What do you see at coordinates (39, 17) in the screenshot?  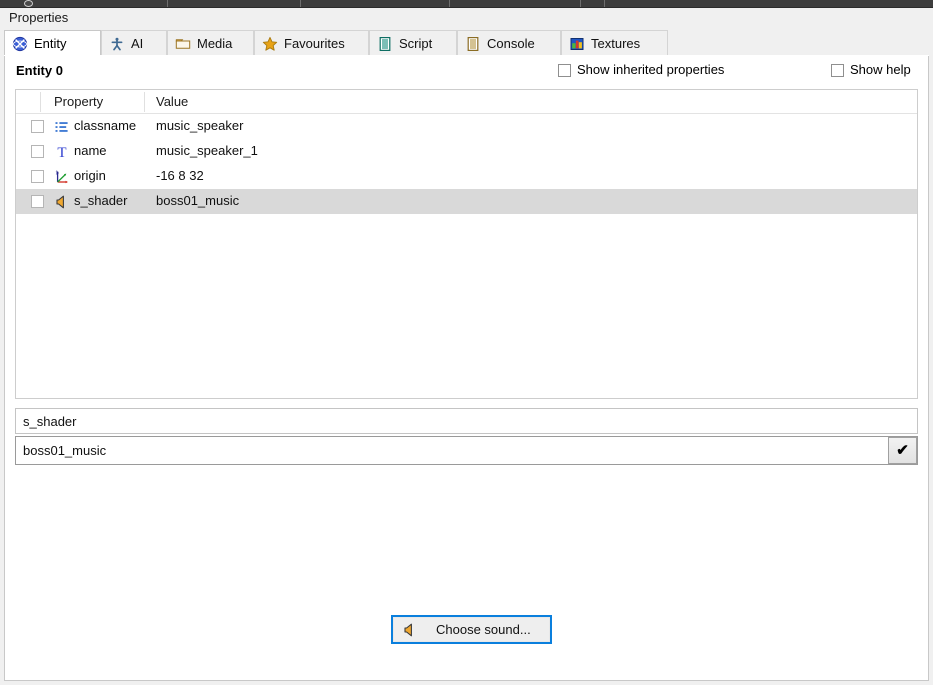 I see `panel-title: Properties` at bounding box center [39, 17].